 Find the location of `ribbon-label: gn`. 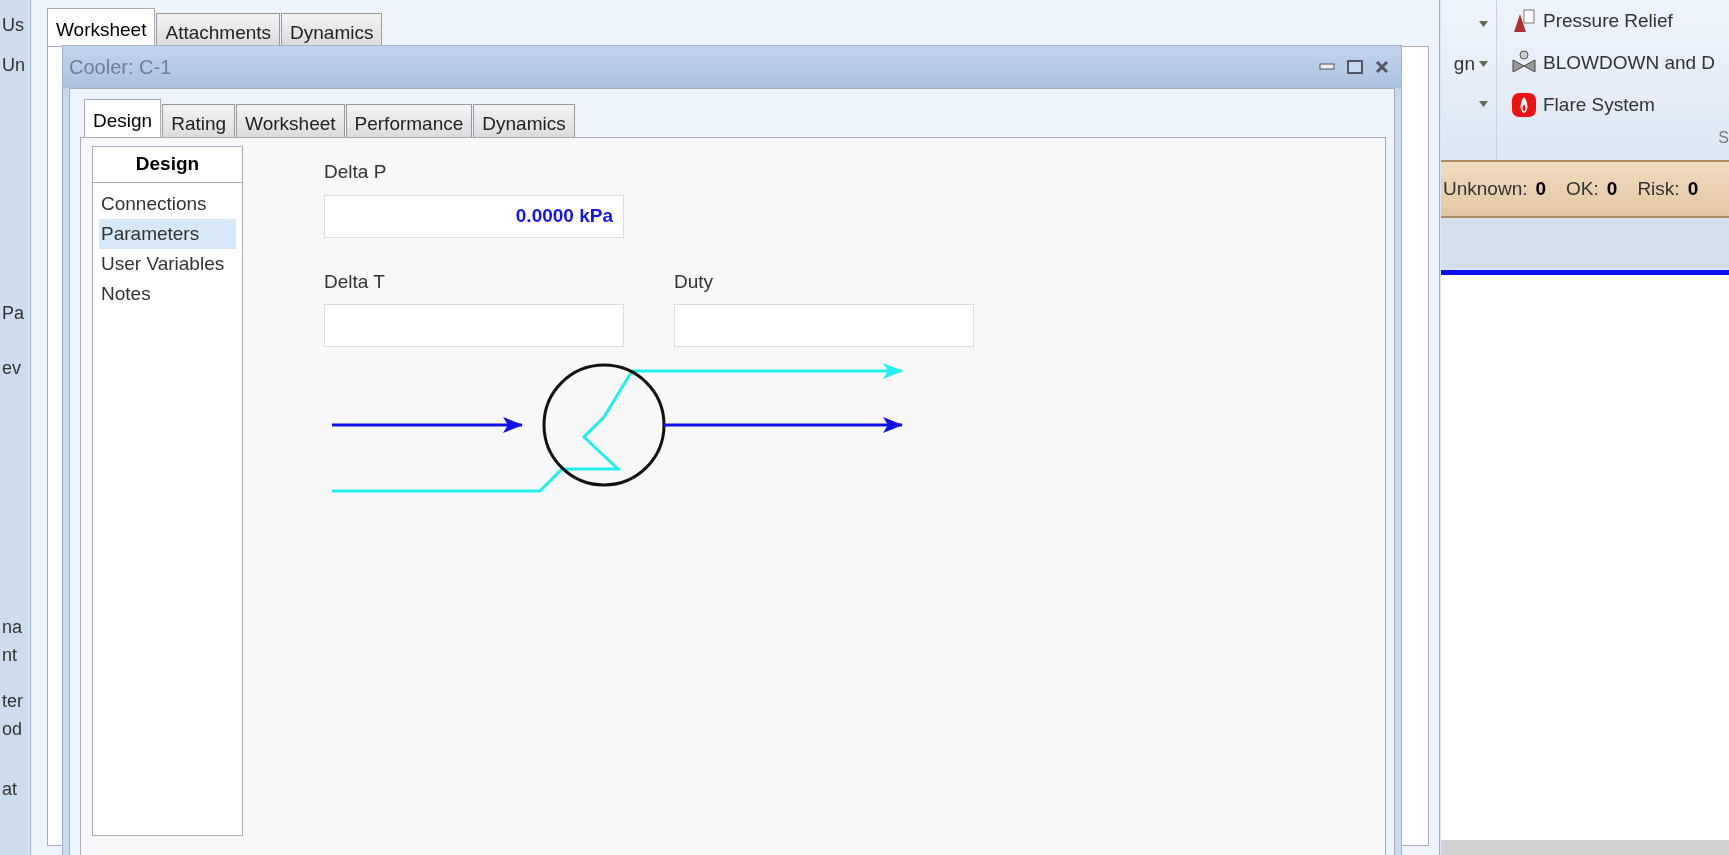

ribbon-label: gn is located at coordinates (1464, 64).